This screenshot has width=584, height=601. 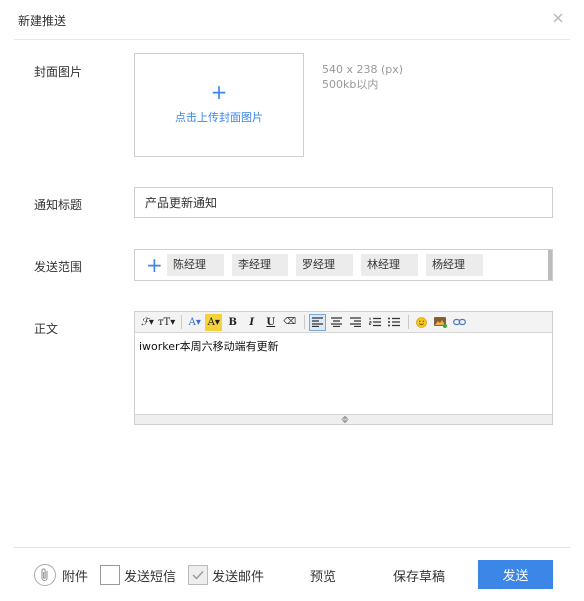 What do you see at coordinates (260, 265) in the screenshot?
I see `recipient-chip: 李经理` at bounding box center [260, 265].